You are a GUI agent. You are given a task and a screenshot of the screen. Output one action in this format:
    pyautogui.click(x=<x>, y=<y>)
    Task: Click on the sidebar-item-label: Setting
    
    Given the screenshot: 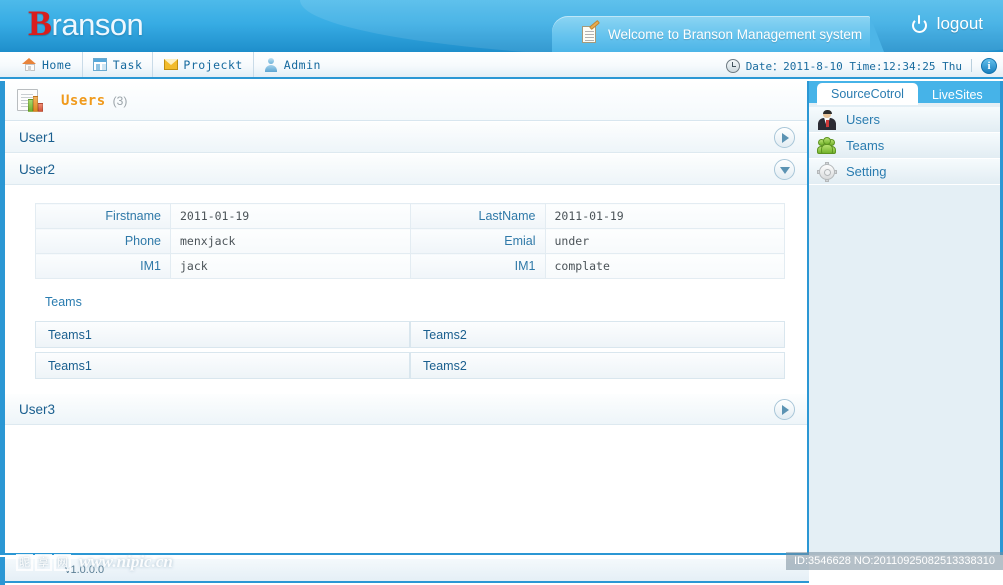 What is the action you would take?
    pyautogui.click(x=866, y=171)
    